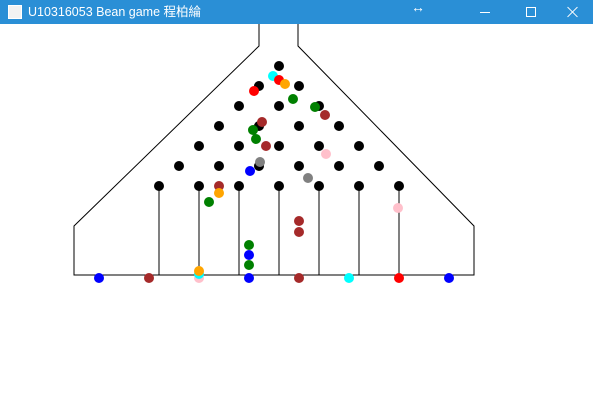 The width and height of the screenshot is (593, 416). I want to click on maximize-button, so click(531, 12).